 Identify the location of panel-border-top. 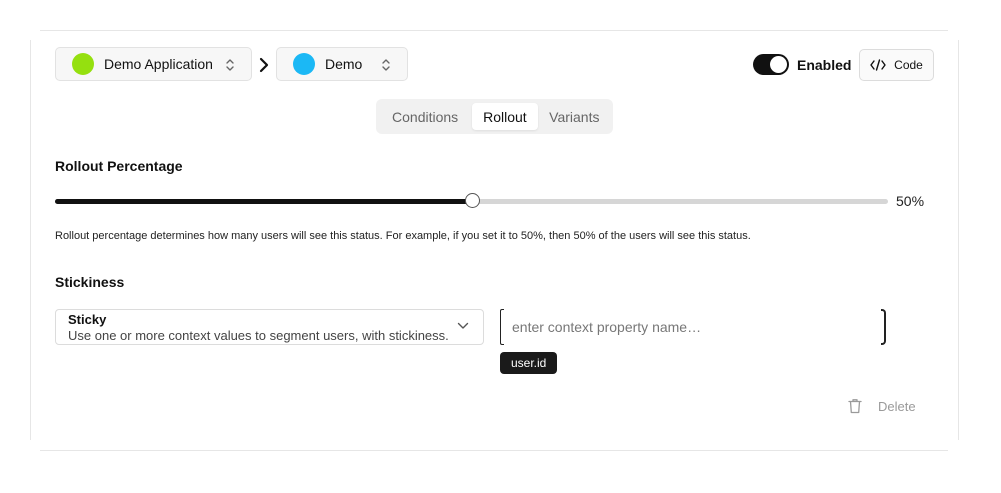
(494, 30).